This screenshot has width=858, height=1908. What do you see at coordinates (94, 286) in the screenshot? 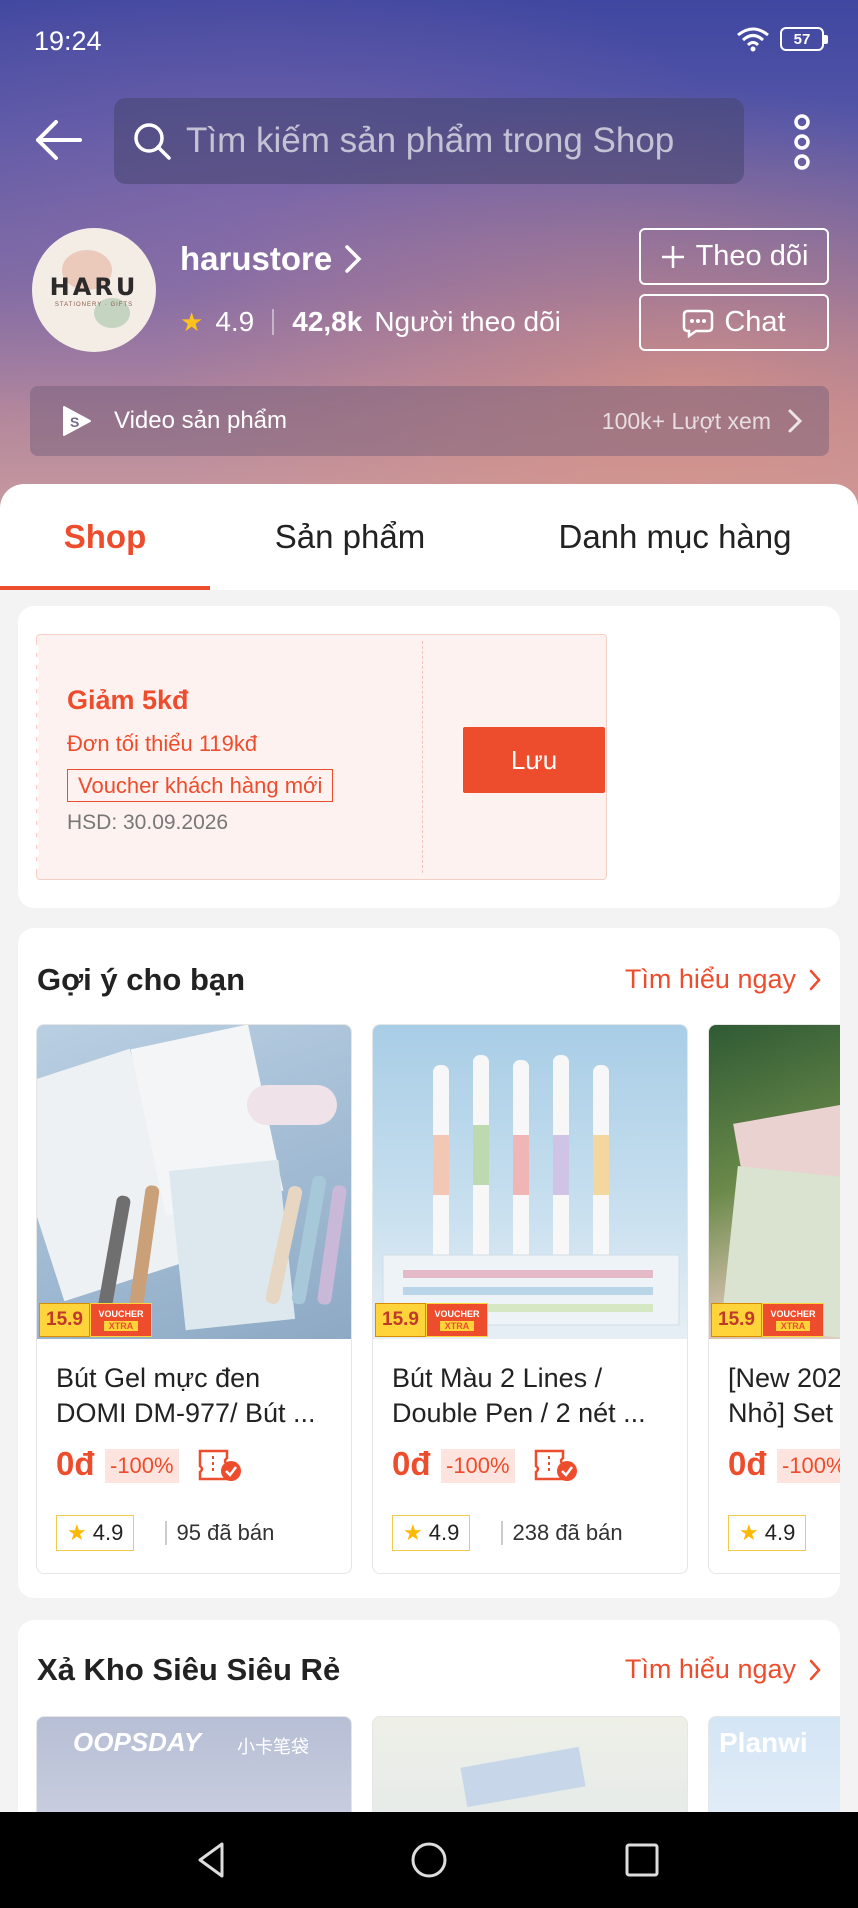
I see `shop-logo-text: HARU` at bounding box center [94, 286].